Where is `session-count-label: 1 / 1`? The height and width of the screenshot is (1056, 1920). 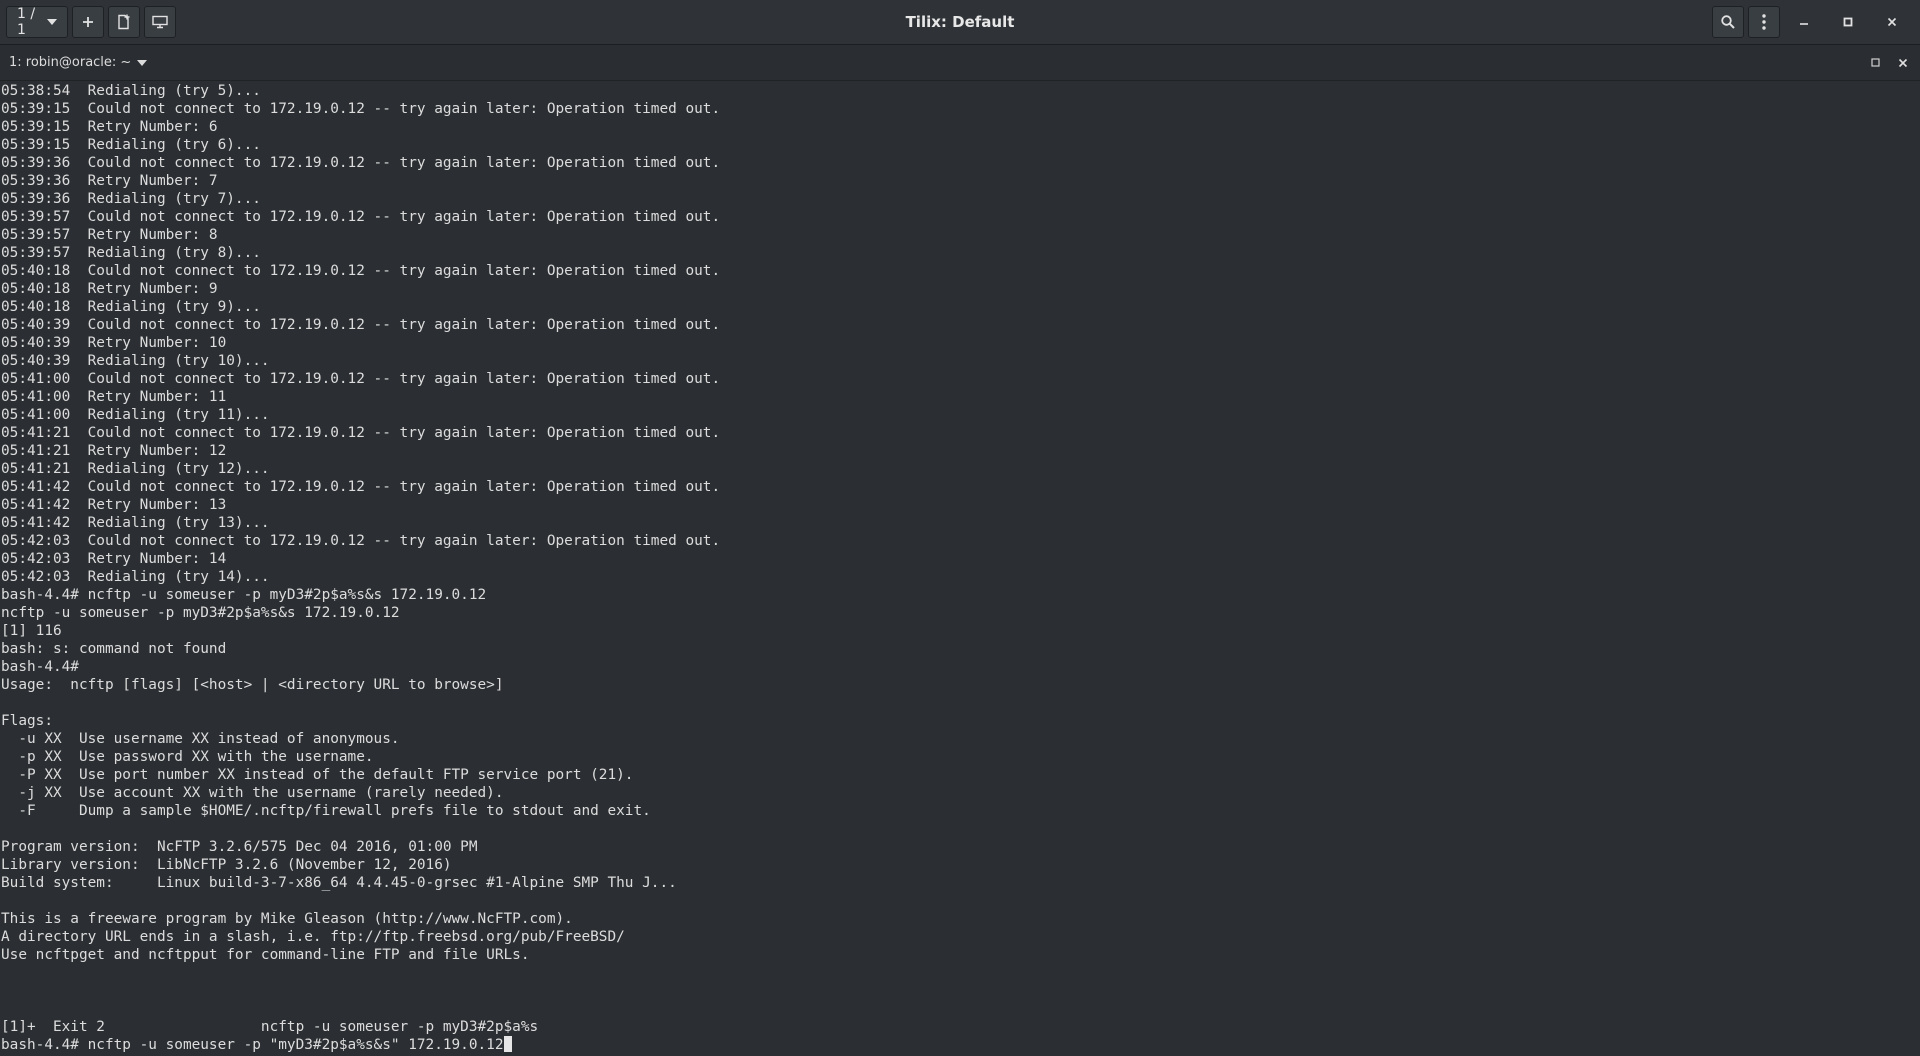
session-count-label: 1 / 1 is located at coordinates (26, 22).